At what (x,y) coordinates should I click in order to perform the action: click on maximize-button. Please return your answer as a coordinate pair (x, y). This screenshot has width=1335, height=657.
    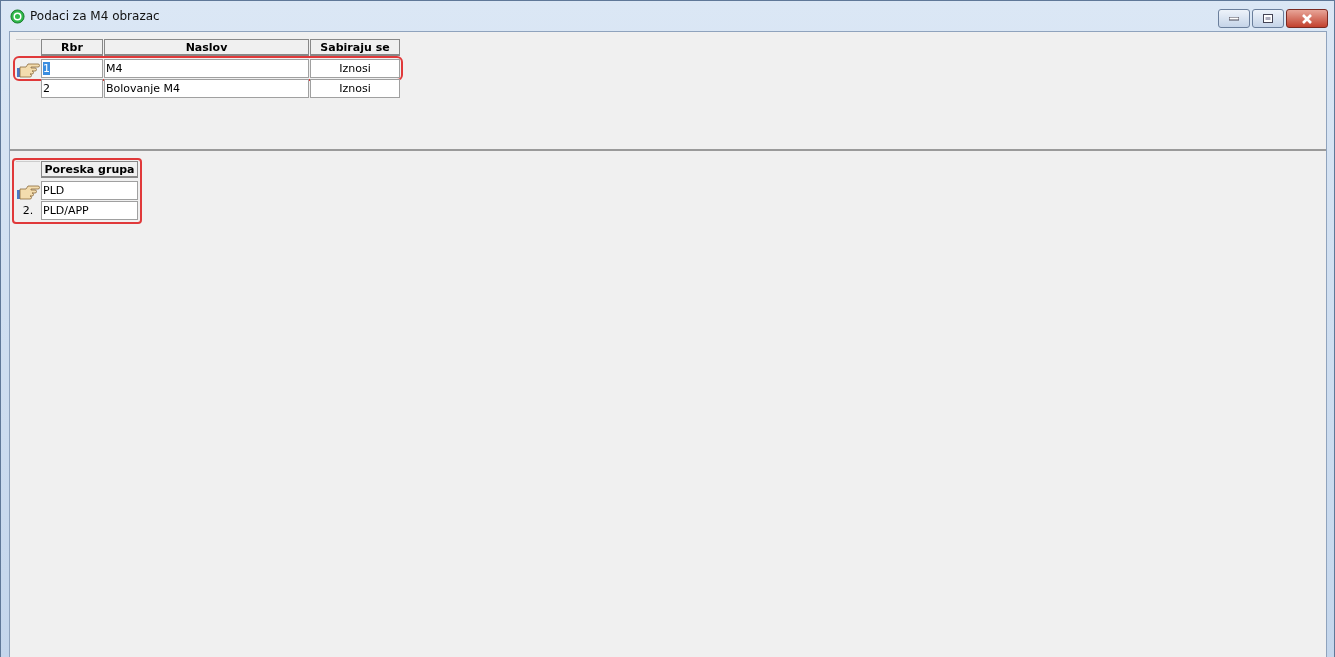
    Looking at the image, I should click on (1268, 18).